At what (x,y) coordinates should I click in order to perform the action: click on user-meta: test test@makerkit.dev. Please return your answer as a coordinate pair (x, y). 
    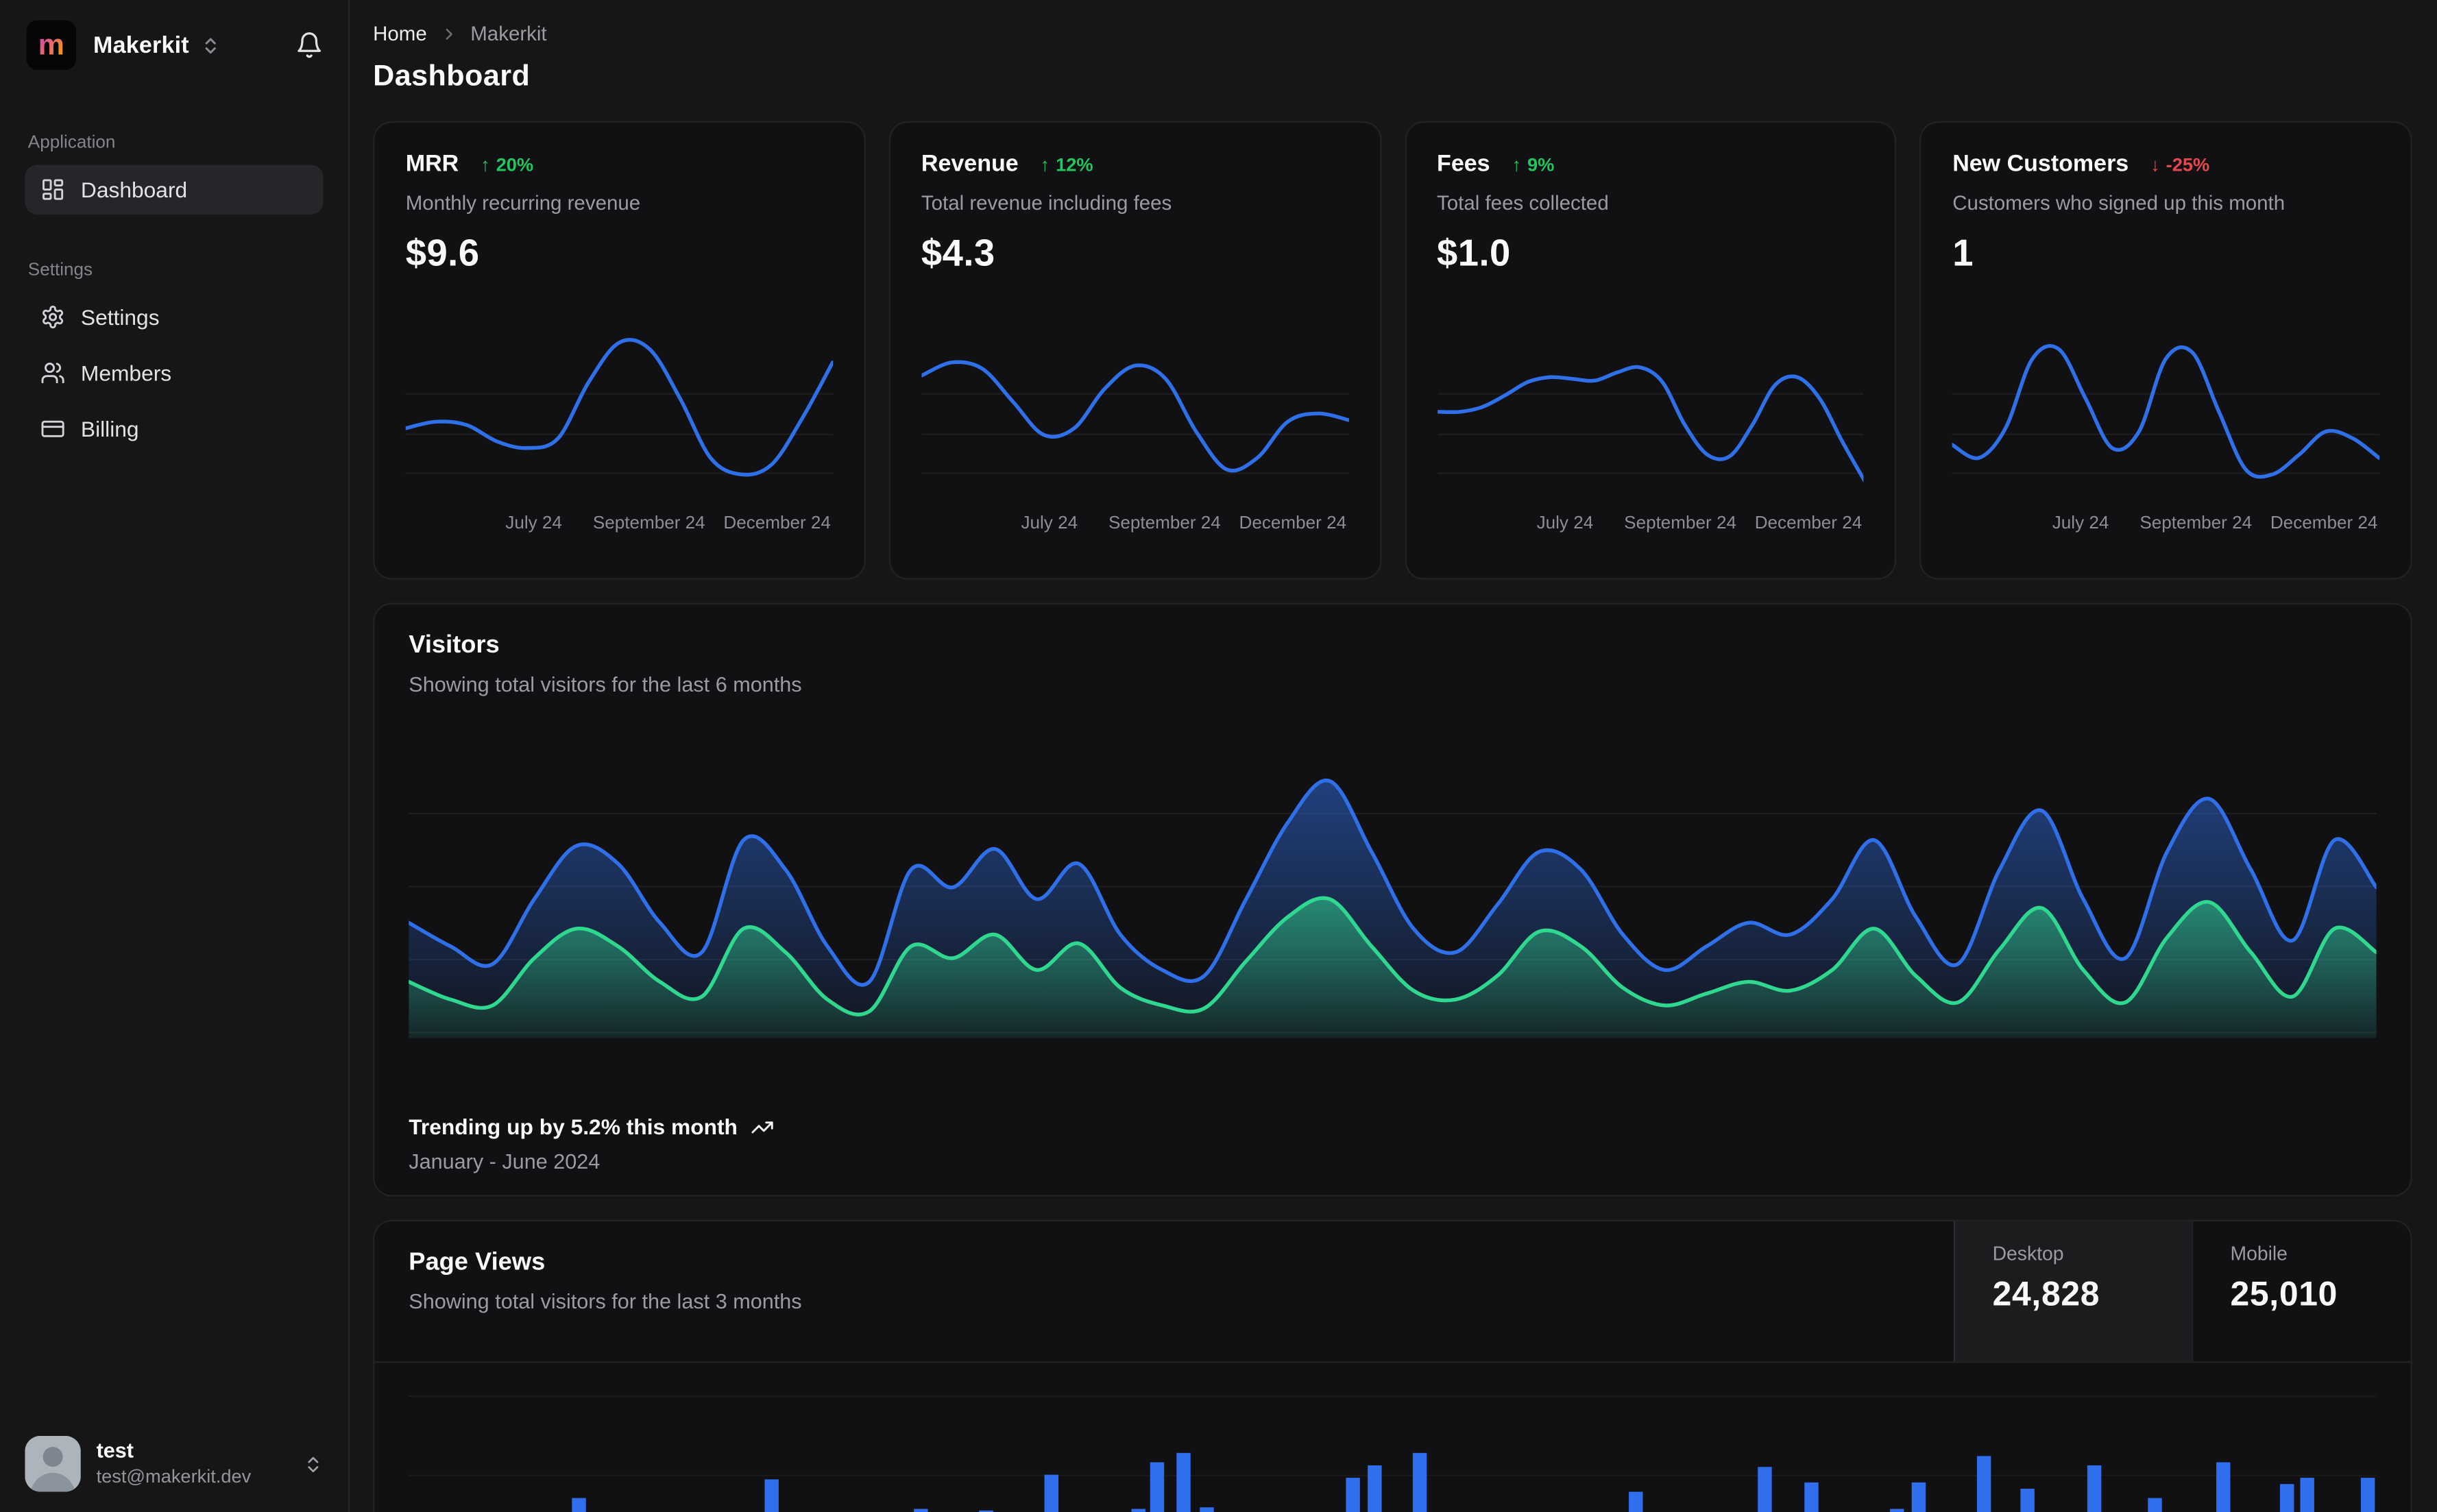
    Looking at the image, I should click on (174, 1464).